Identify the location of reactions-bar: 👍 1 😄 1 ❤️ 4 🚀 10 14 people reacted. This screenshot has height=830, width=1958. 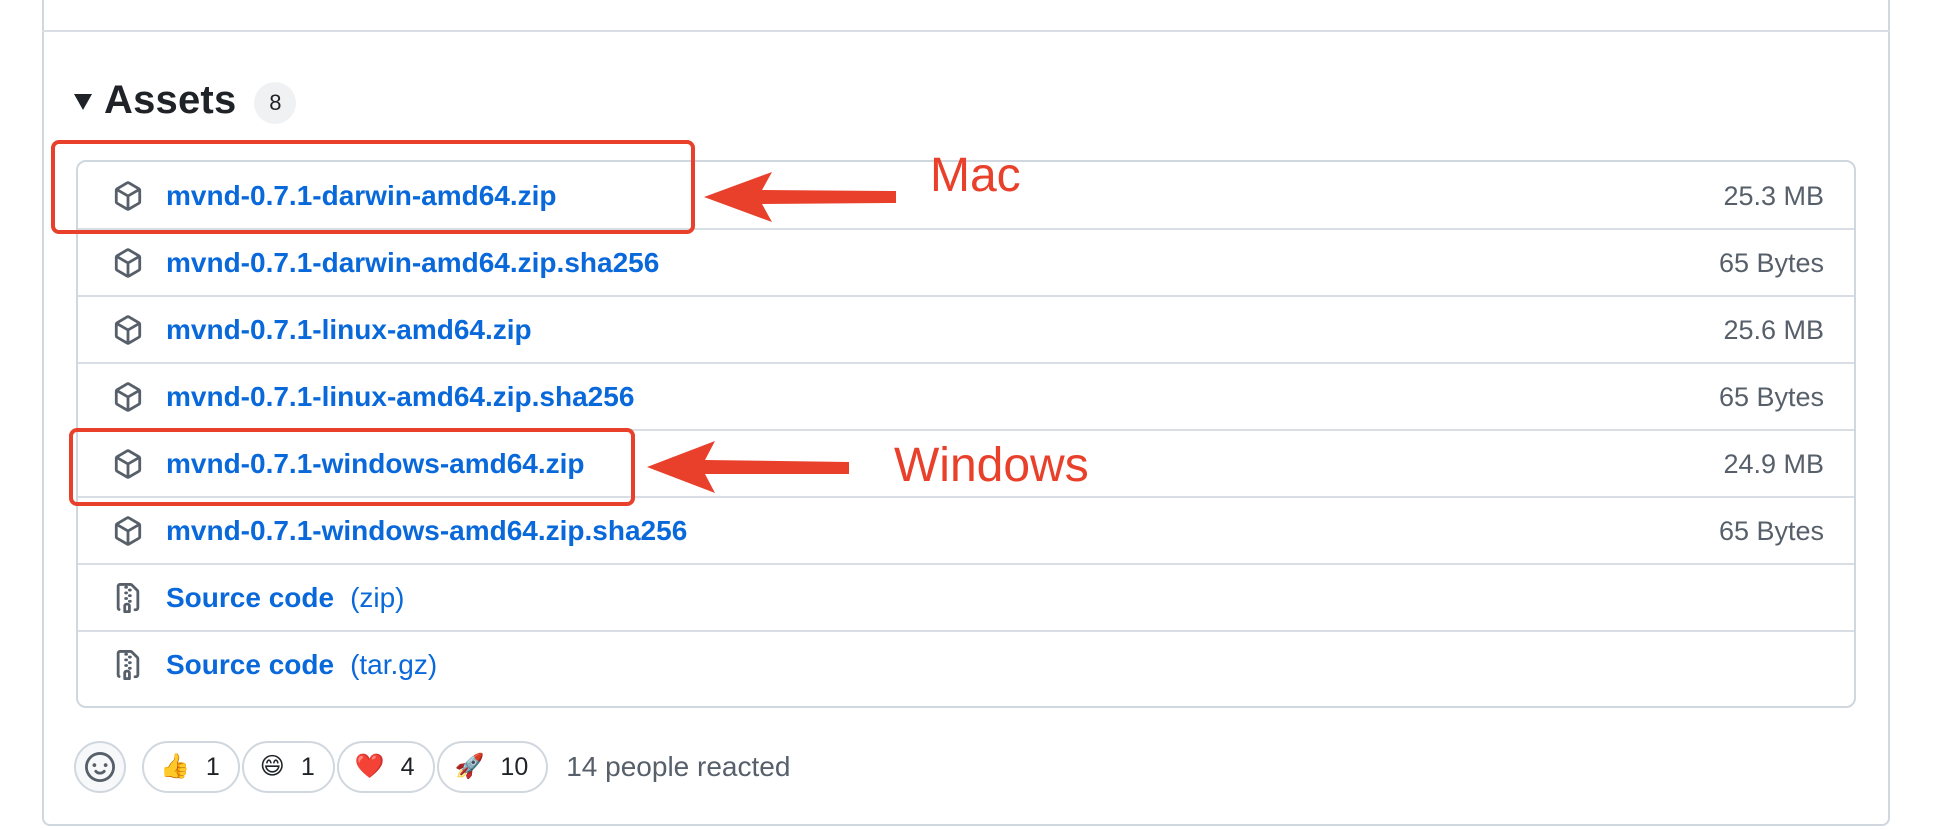
(432, 767).